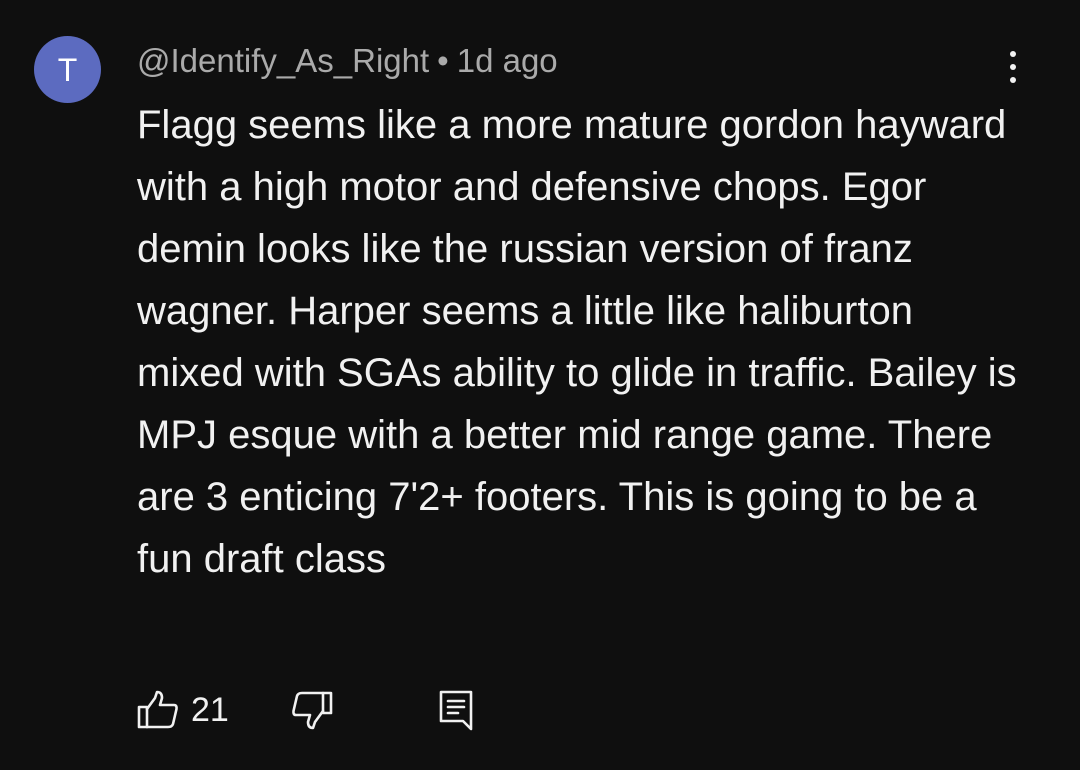 The image size is (1080, 770). I want to click on comment-header: @Identify_As_Right • 1d ago, so click(347, 61).